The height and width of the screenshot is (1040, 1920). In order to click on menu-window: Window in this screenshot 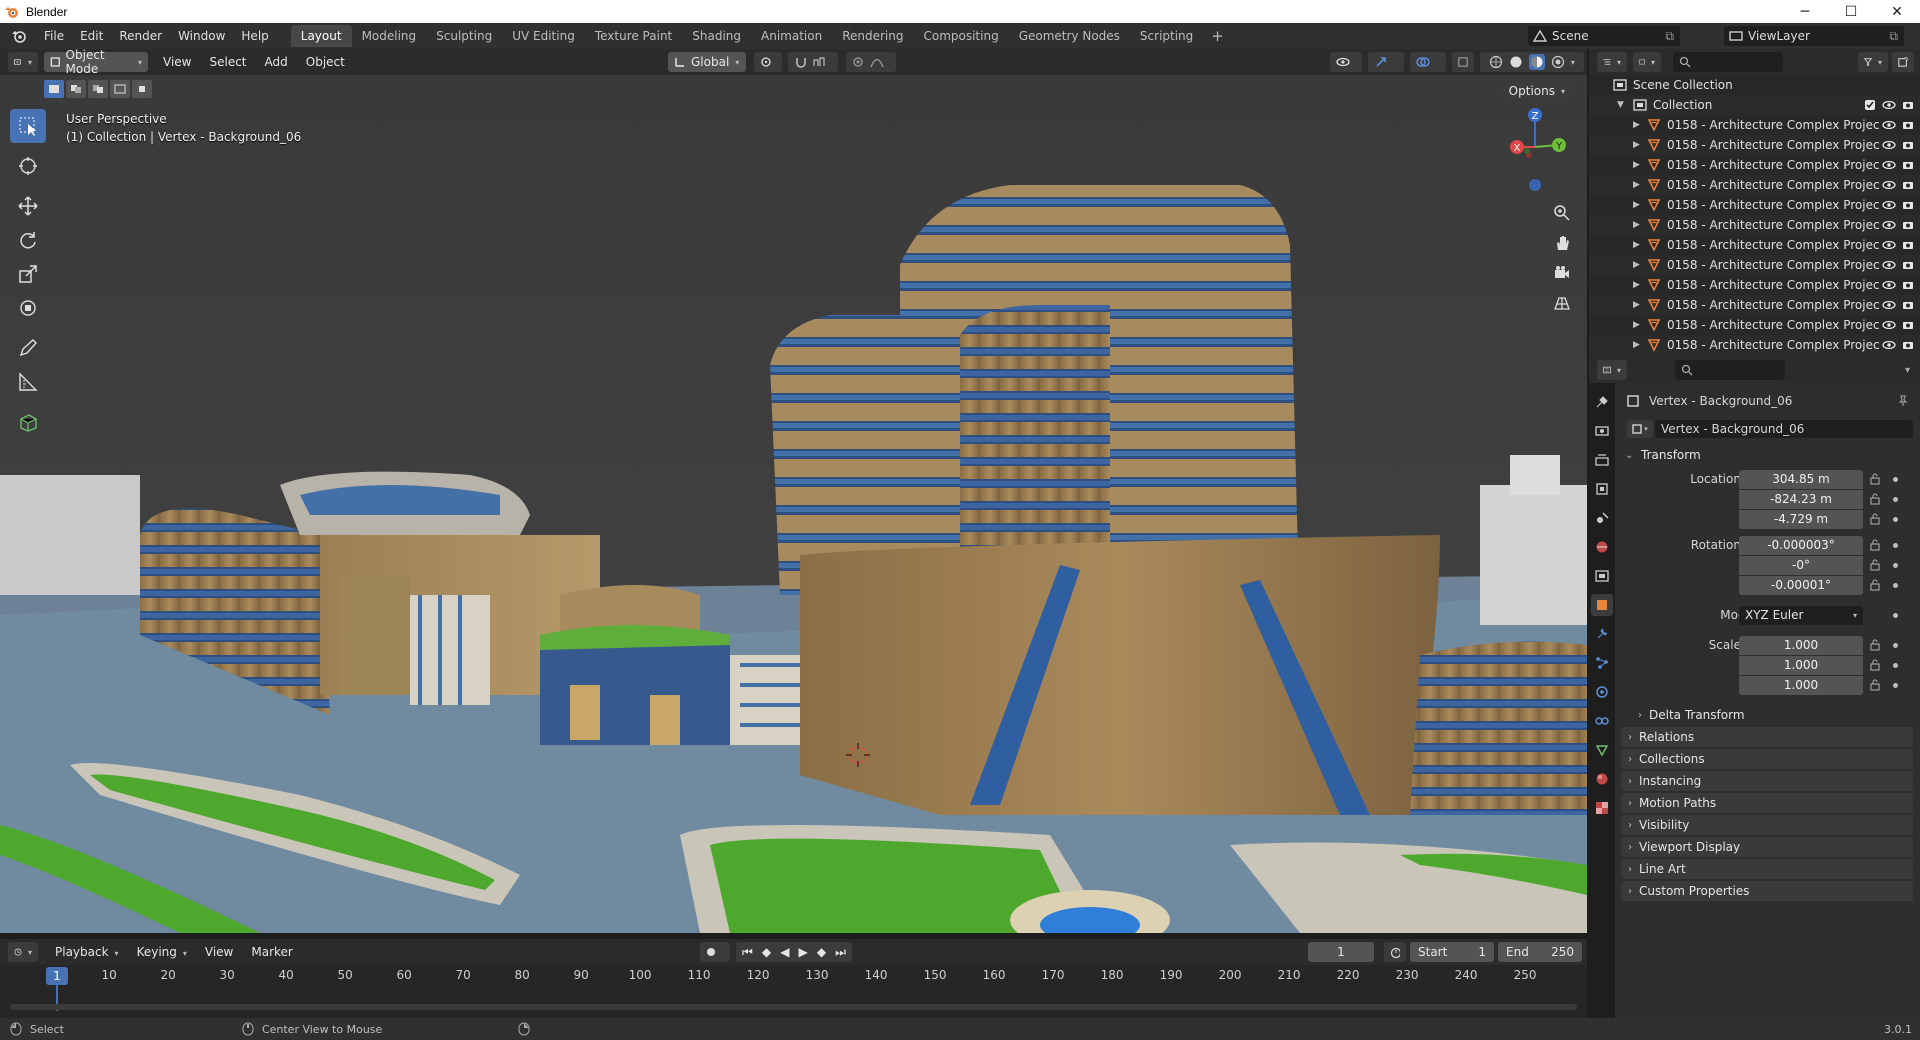, I will do `click(201, 36)`.